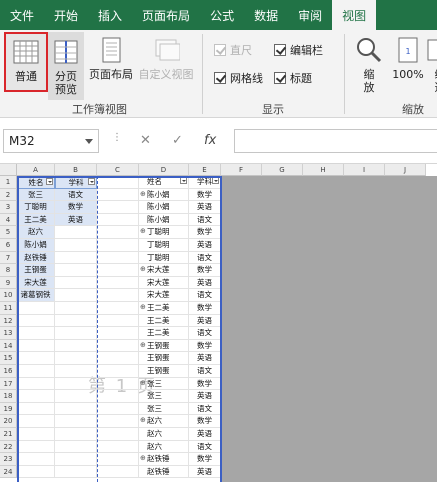 This screenshot has width=437, height=482. What do you see at coordinates (118, 170) in the screenshot?
I see `column-header: C` at bounding box center [118, 170].